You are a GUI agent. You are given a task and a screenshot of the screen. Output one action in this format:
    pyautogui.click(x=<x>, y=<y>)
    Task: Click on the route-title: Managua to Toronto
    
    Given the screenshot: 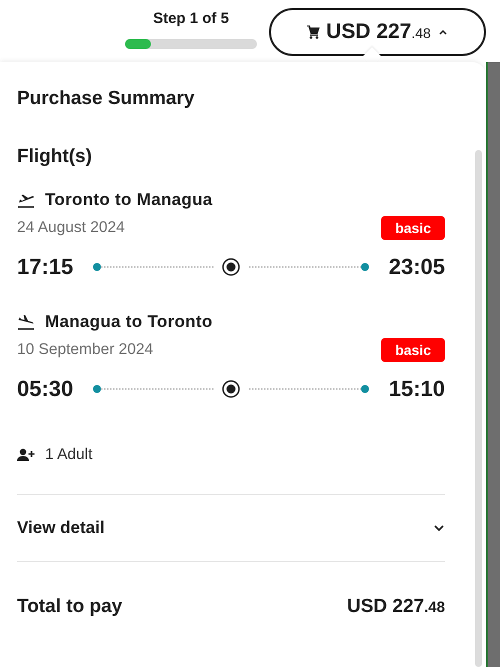 What is the action you would take?
    pyautogui.click(x=129, y=322)
    